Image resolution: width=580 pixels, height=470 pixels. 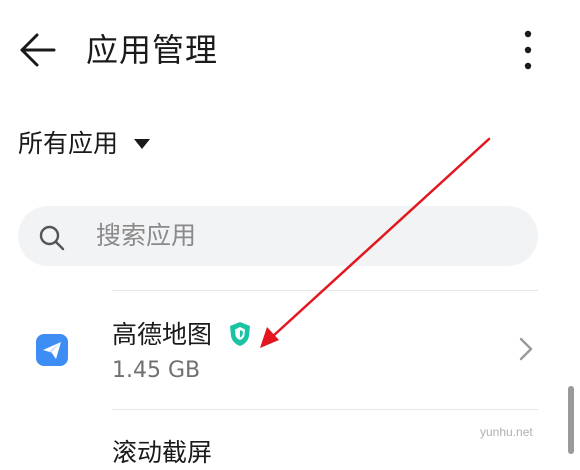 I want to click on app-name: 滚动截屏, so click(x=162, y=452).